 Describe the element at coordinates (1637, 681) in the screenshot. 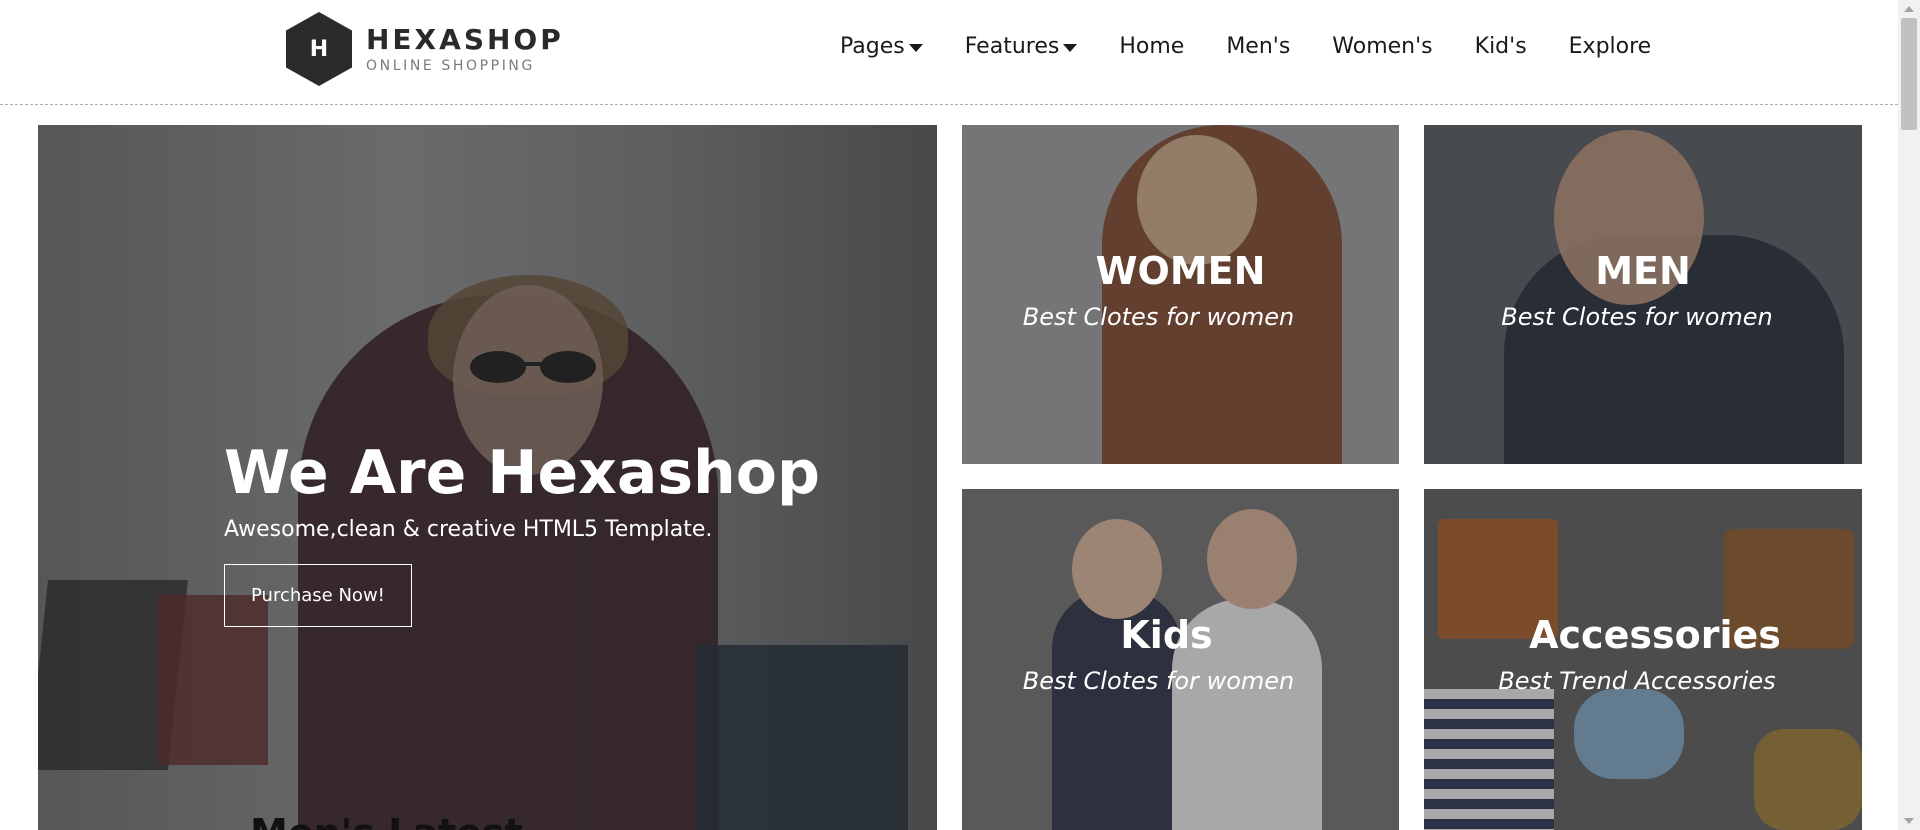

I see `tile-subtitle: Best Trend Accessories` at that location.